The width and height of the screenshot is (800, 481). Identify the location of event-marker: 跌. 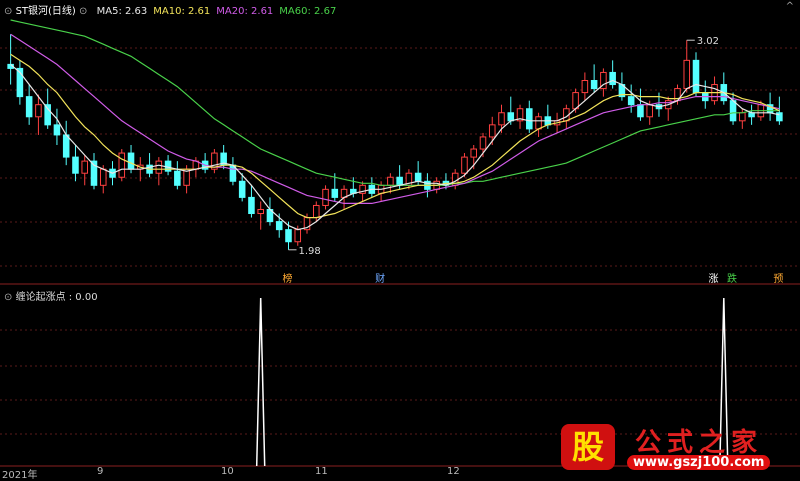
(732, 278).